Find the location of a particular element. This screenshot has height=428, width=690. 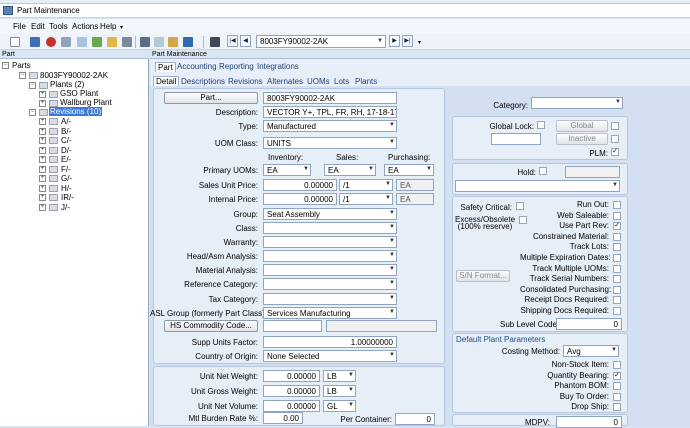

tab-detail: Detail is located at coordinates (166, 81).